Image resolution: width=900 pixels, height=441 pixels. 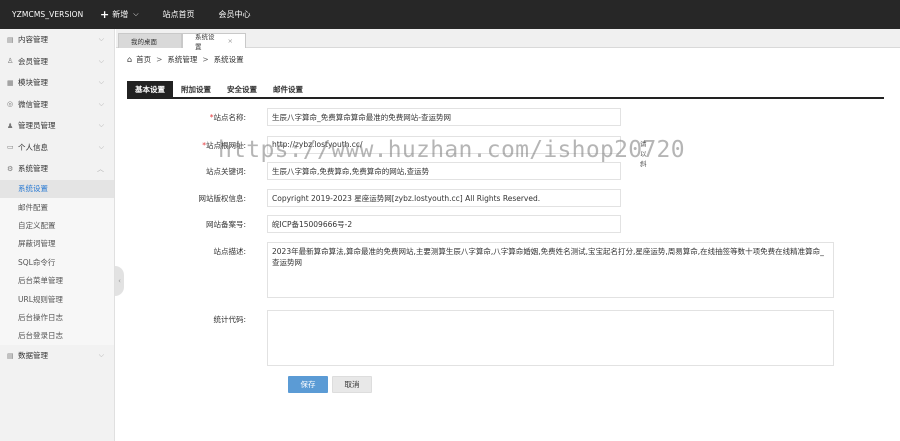 What do you see at coordinates (57, 356) in the screenshot?
I see `sidebar-item-data: ▤ 数据管理 ⌵` at bounding box center [57, 356].